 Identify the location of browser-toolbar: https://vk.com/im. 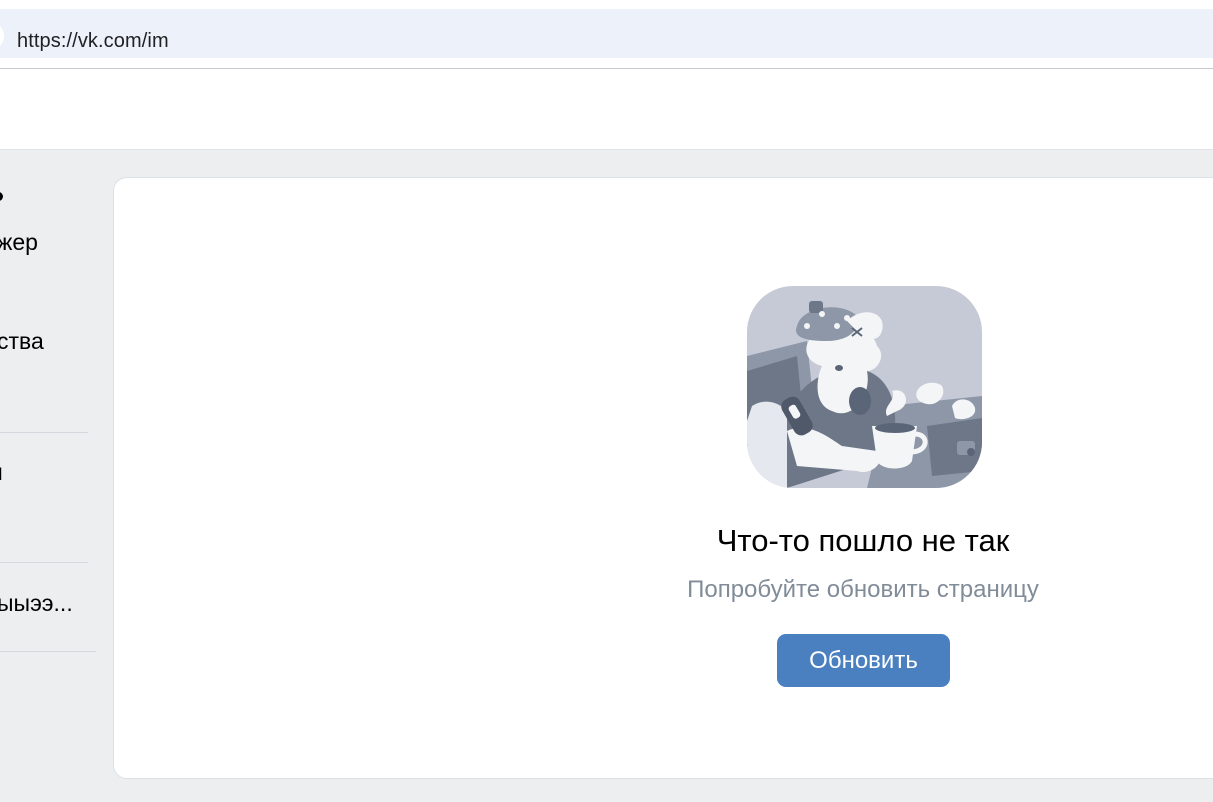
(606, 34).